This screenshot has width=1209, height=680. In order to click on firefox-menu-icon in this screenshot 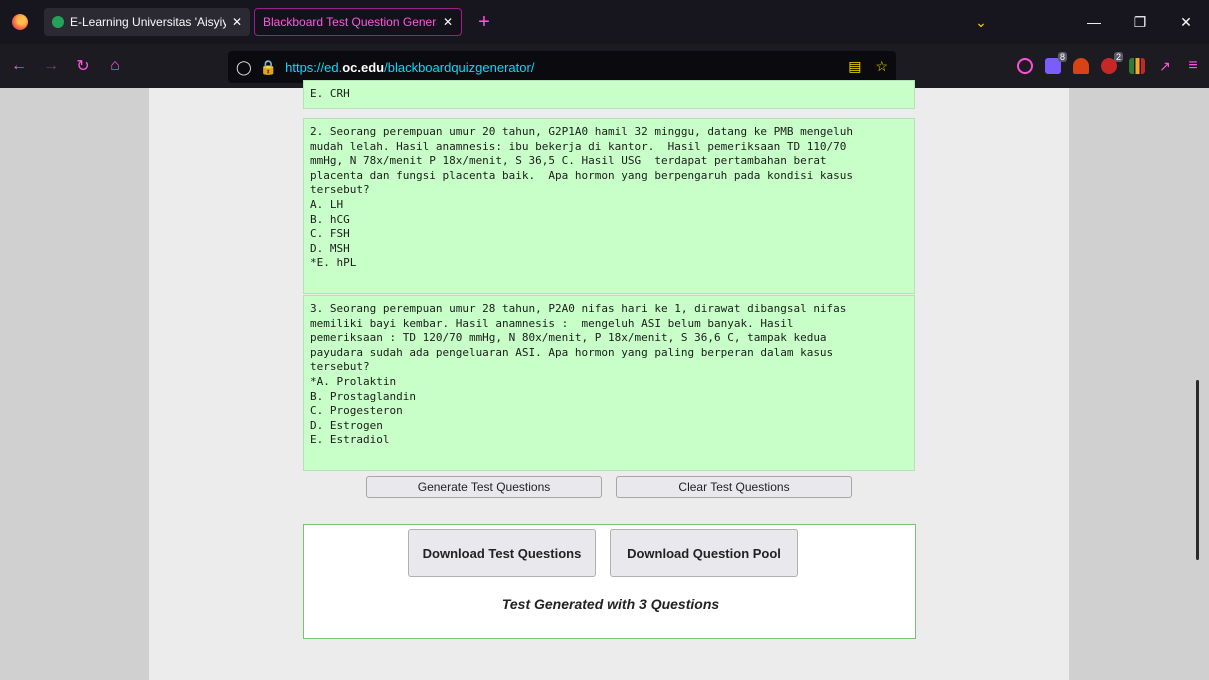, I will do `click(20, 22)`.